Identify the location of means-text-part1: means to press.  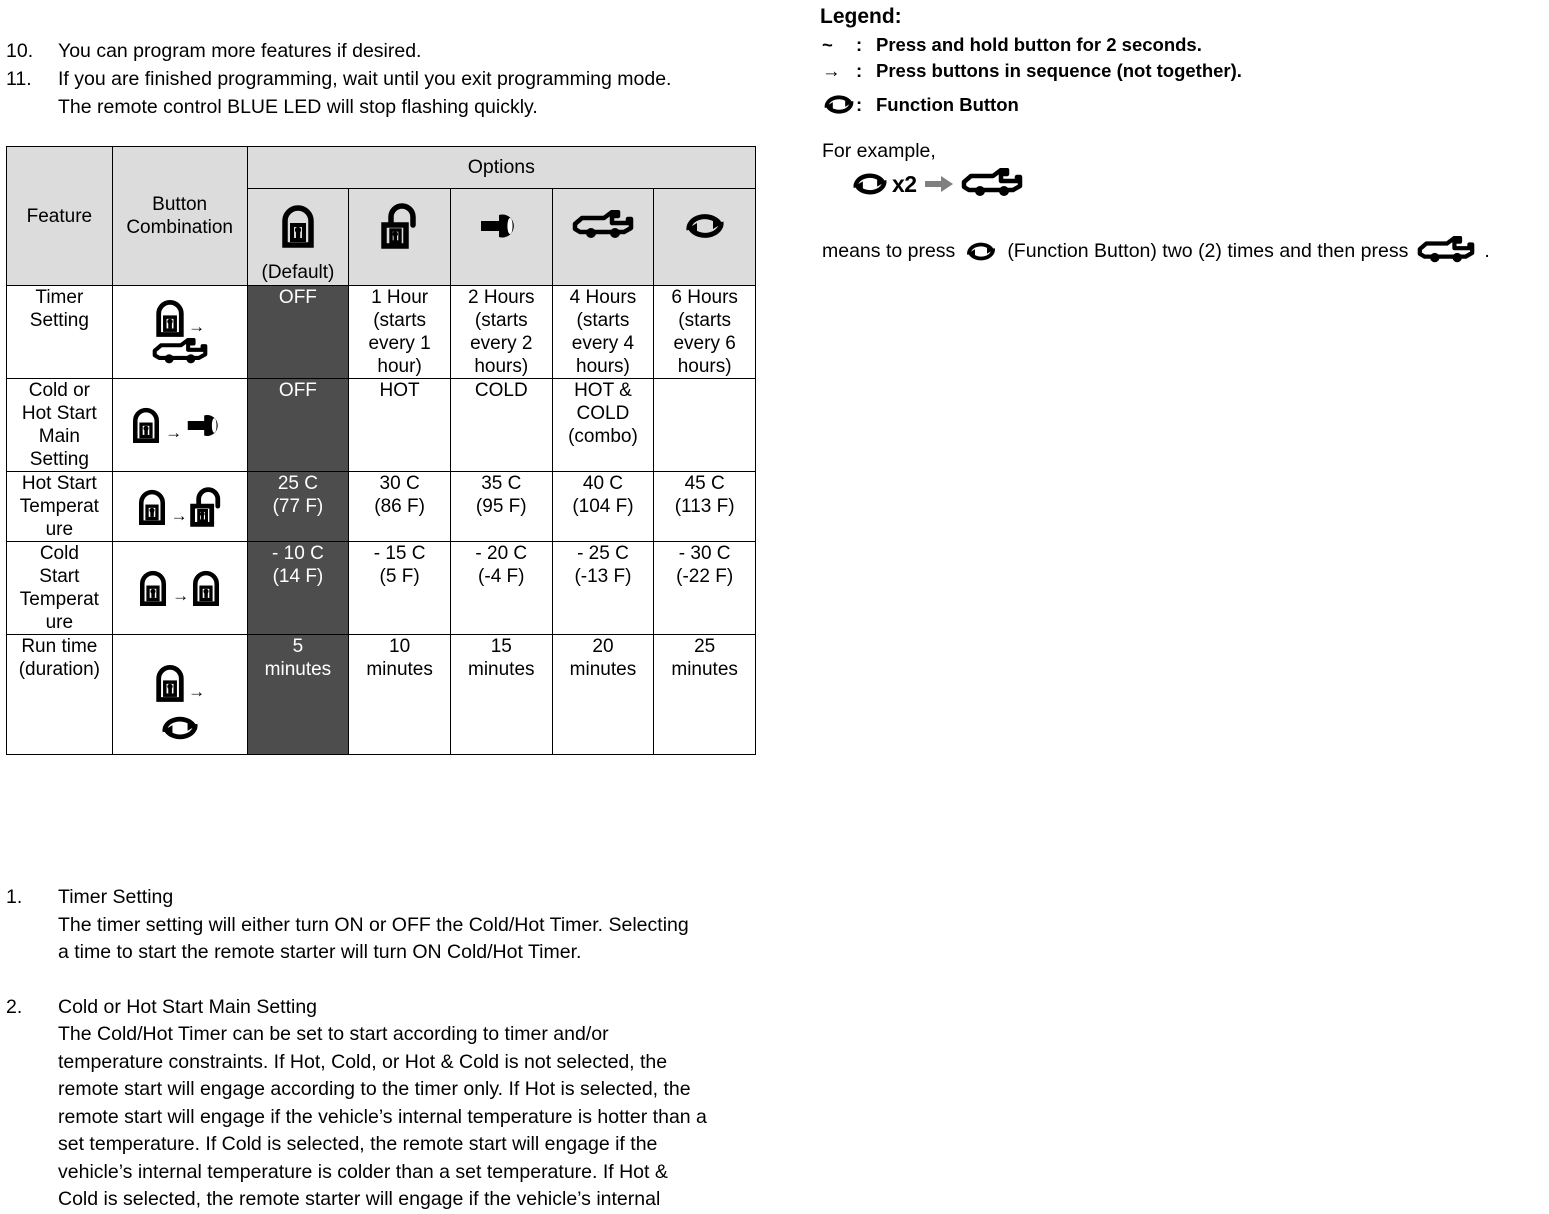
(889, 251).